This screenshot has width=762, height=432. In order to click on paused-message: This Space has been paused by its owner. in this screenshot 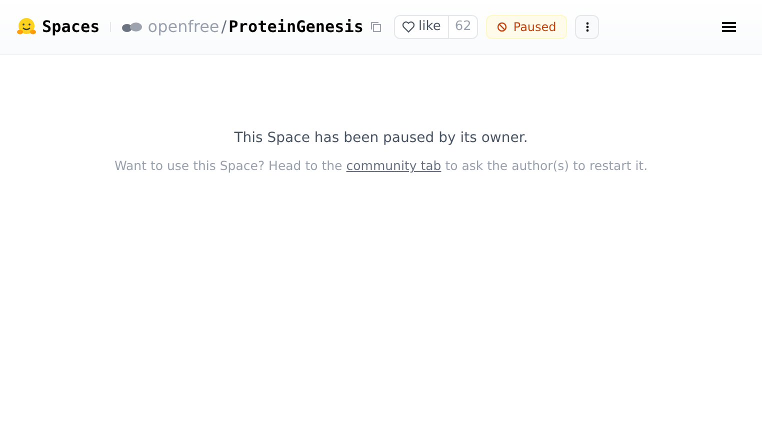, I will do `click(381, 138)`.